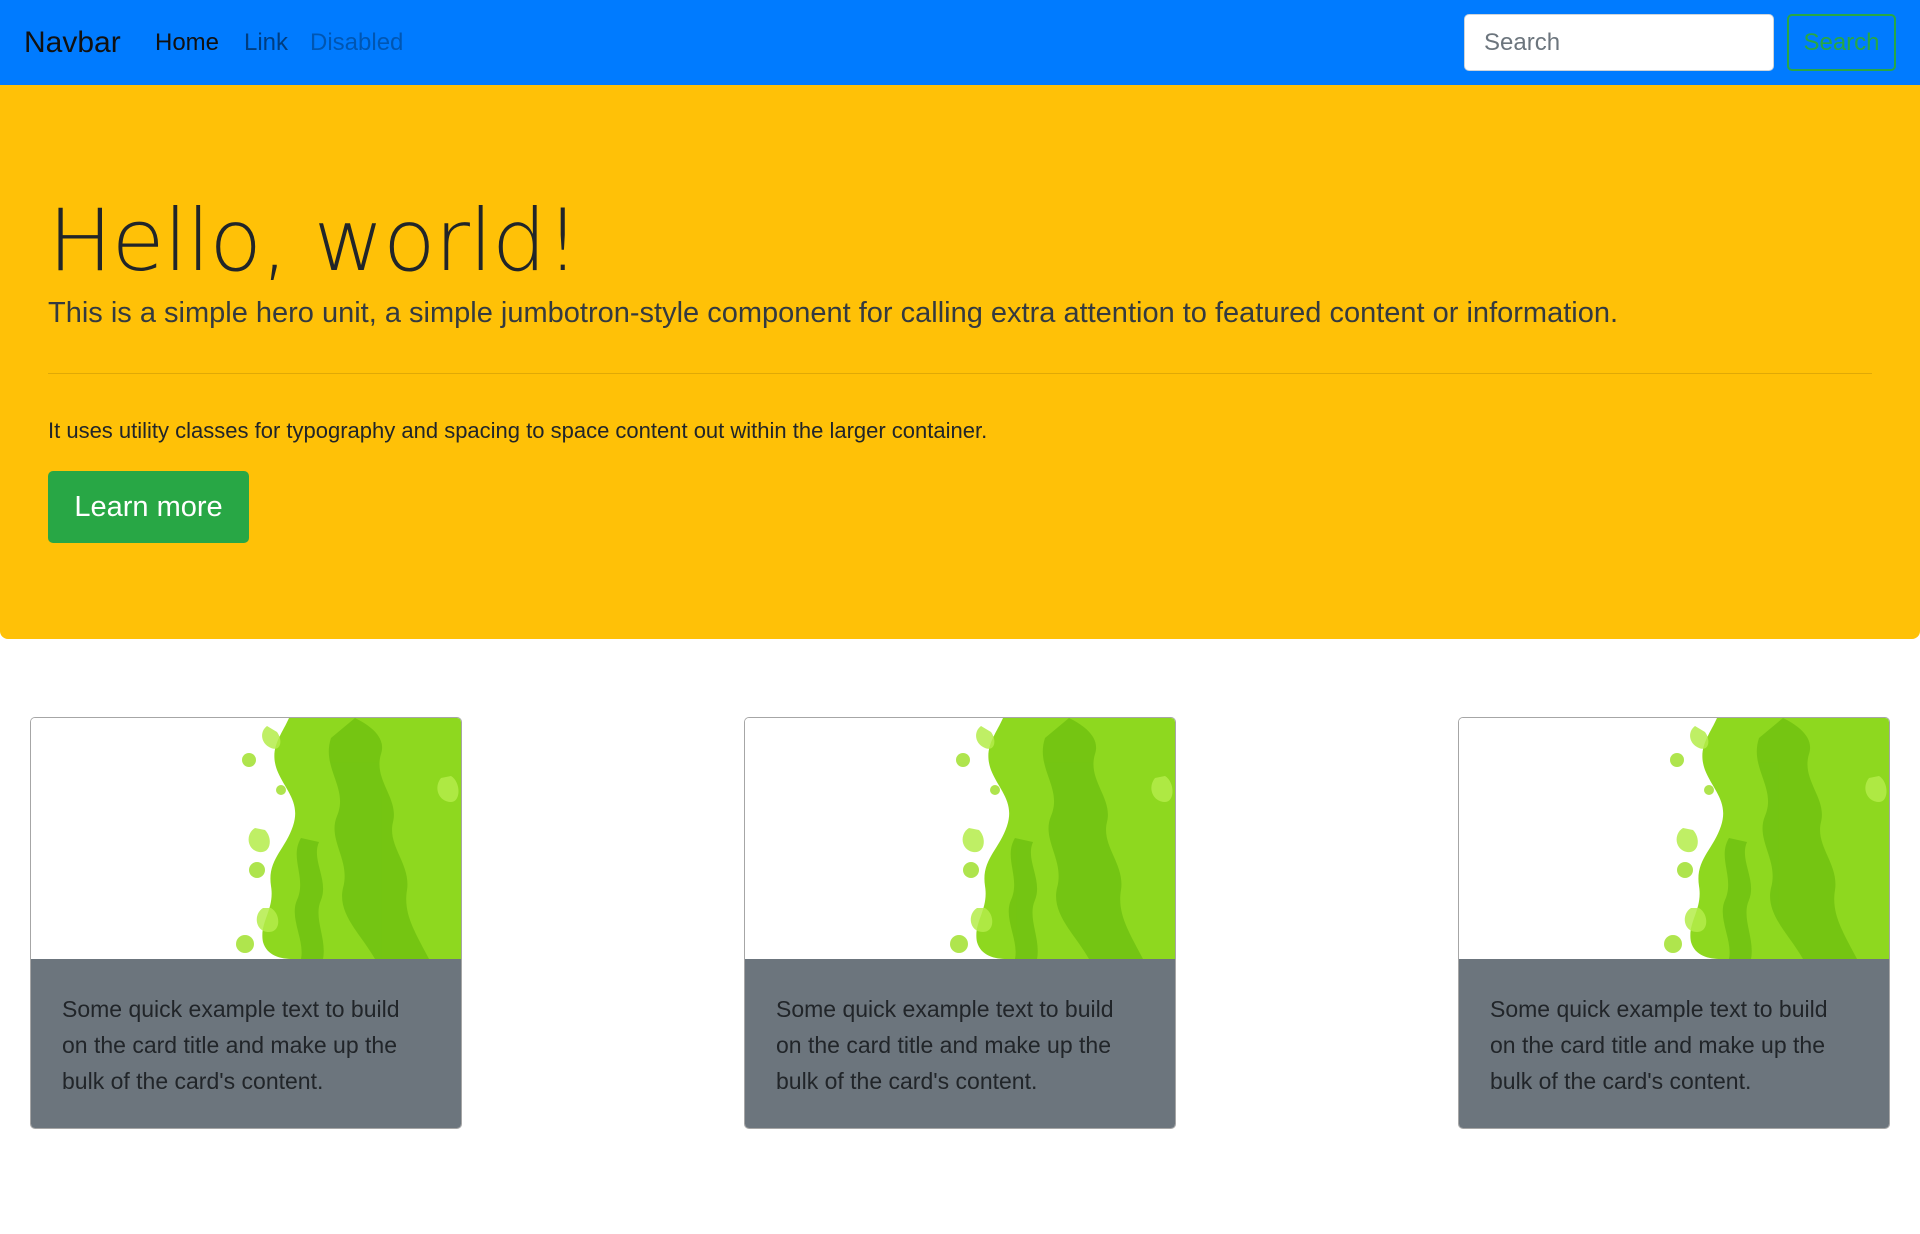  What do you see at coordinates (960, 42) in the screenshot?
I see `navbar: Navbar Home Link Disabled Search` at bounding box center [960, 42].